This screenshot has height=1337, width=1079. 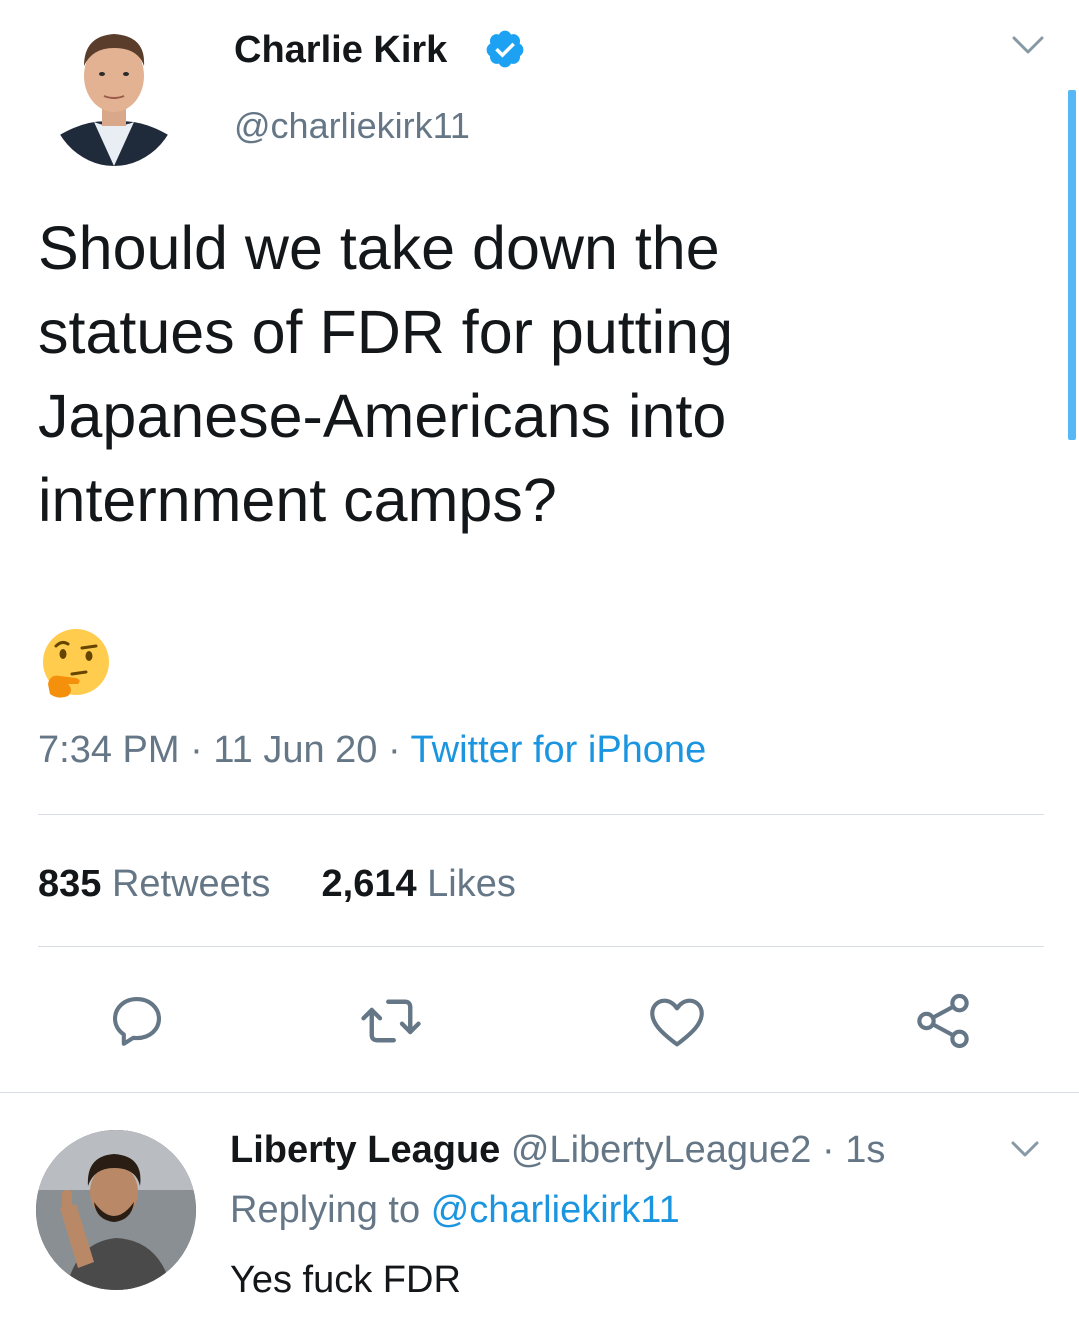 I want to click on reply-author-handle: @LibertyLeague2, so click(x=661, y=1150).